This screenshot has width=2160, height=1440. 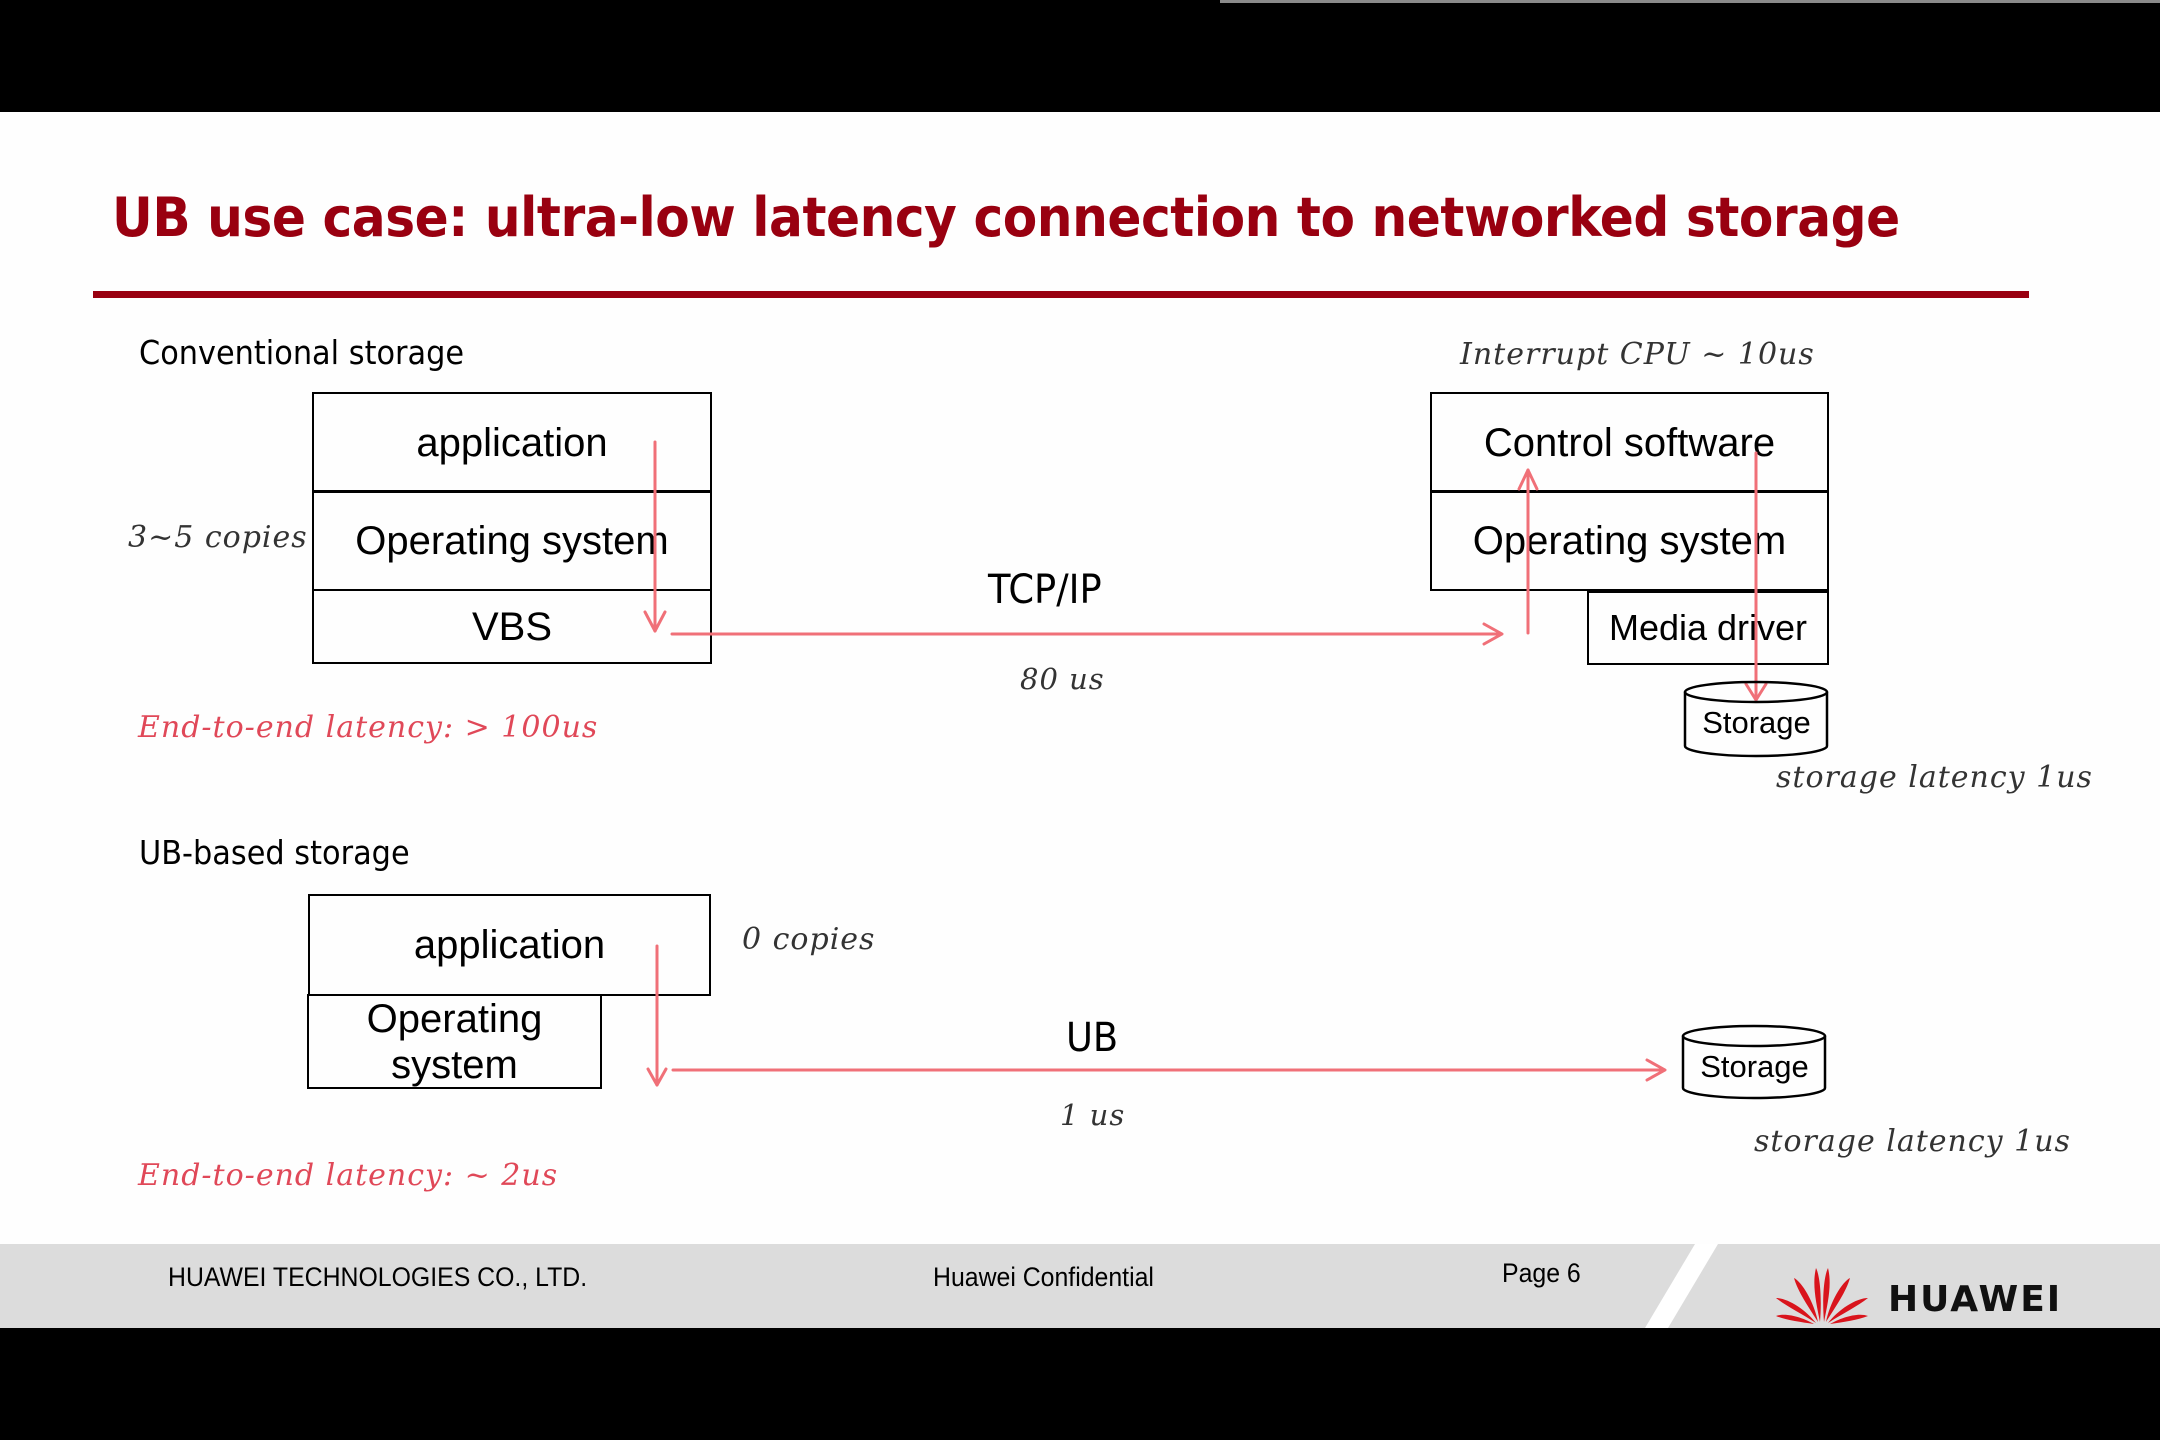 I want to click on ub-application-layer: application, so click(x=509, y=945).